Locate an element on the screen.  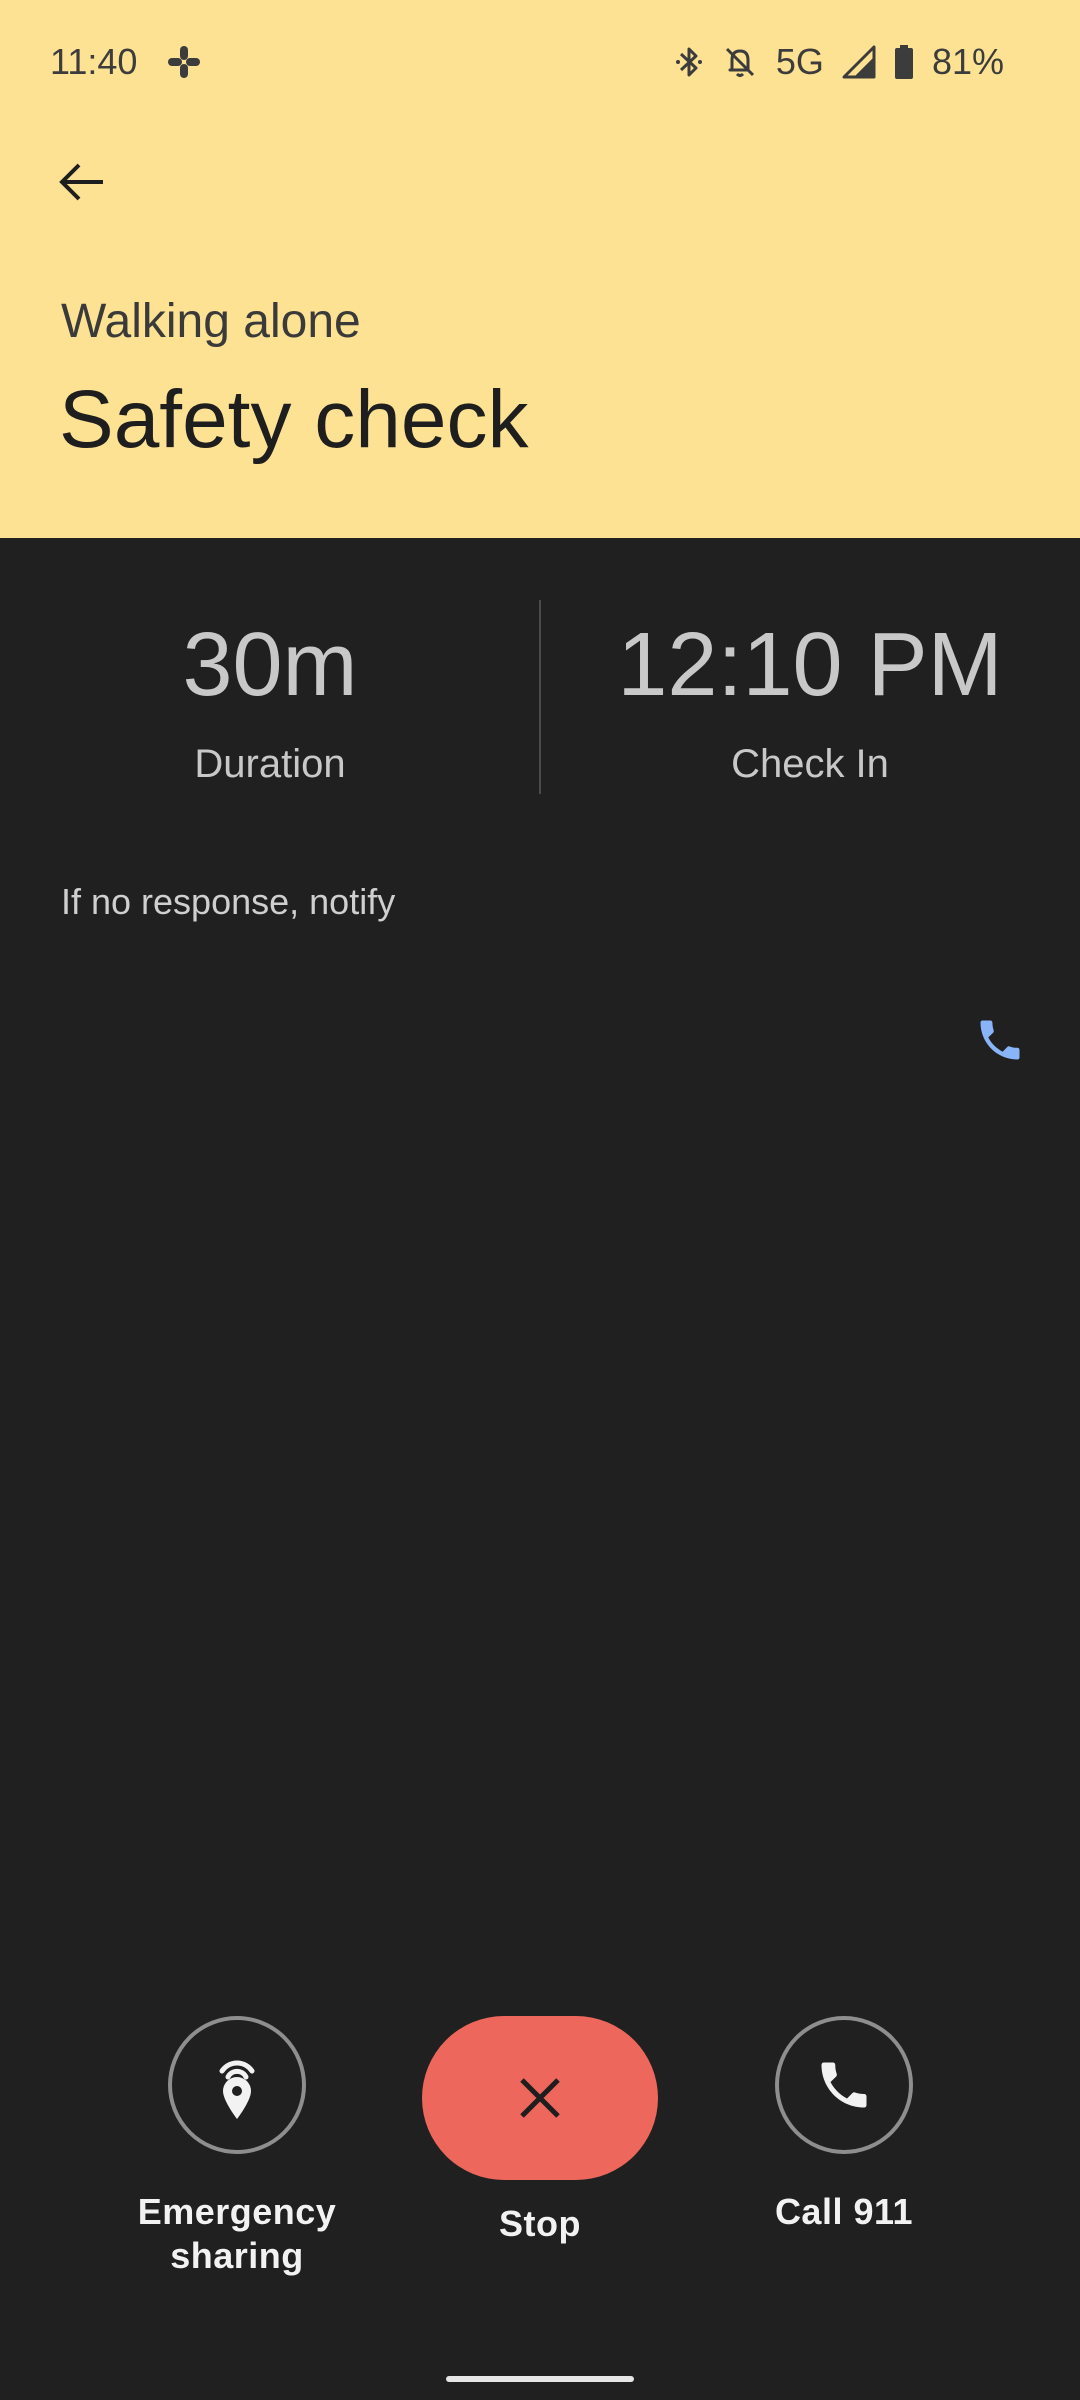
notify-label: If no response, notify is located at coordinates (228, 901).